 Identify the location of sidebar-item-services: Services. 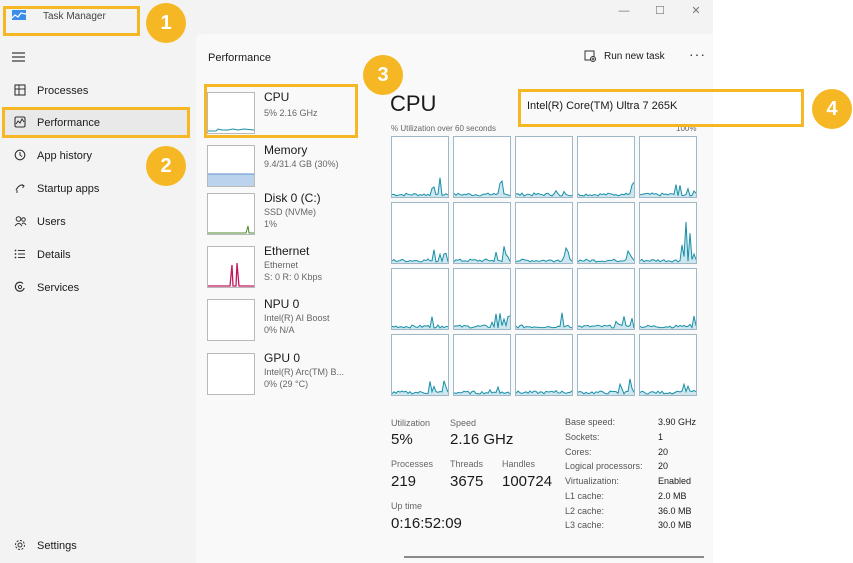
(96, 288).